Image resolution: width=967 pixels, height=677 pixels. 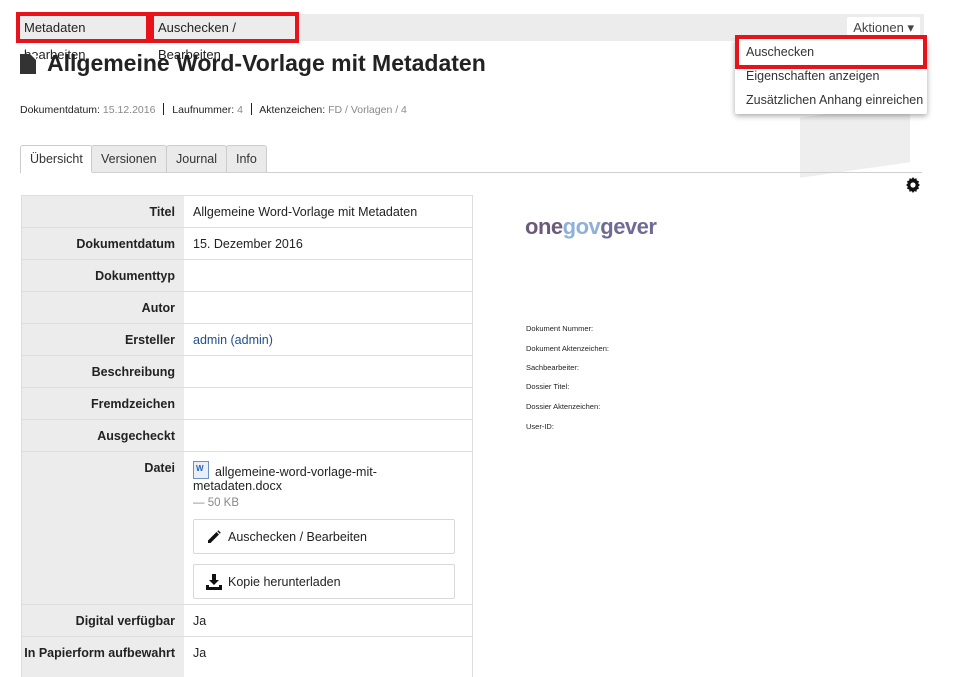 I want to click on menu-item-add-attachment: Zusätzlichen Anhang einreichen, so click(x=834, y=100).